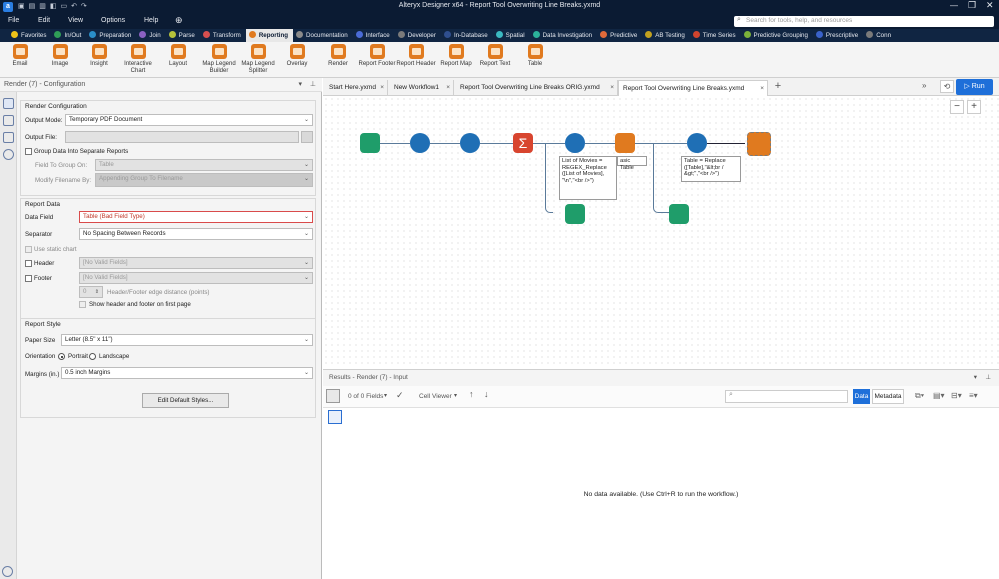 Image resolution: width=999 pixels, height=579 pixels. I want to click on category-tab-spatial: Spatial, so click(511, 35).